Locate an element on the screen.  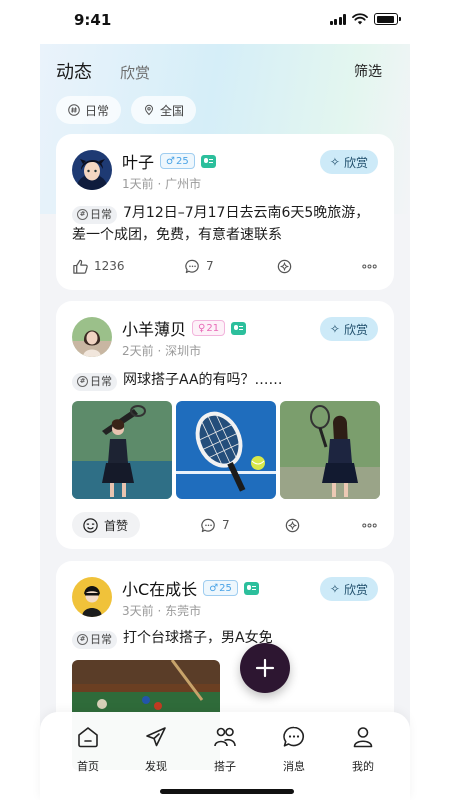
gender-age-badge: ♂ 25 is located at coordinates (177, 161).